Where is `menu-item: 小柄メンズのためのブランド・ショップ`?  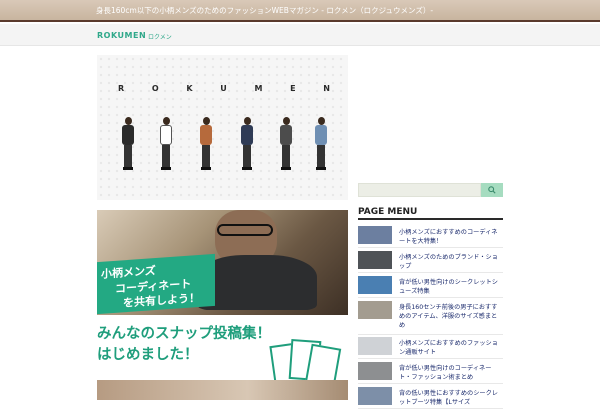
menu-item: 小柄メンズのためのブランド・ショップ is located at coordinates (430, 261).